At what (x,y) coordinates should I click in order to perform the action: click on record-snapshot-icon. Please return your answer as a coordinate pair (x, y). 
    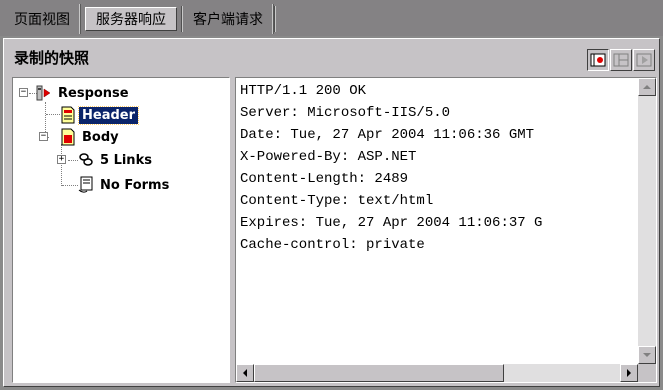
    Looking at the image, I should click on (598, 60).